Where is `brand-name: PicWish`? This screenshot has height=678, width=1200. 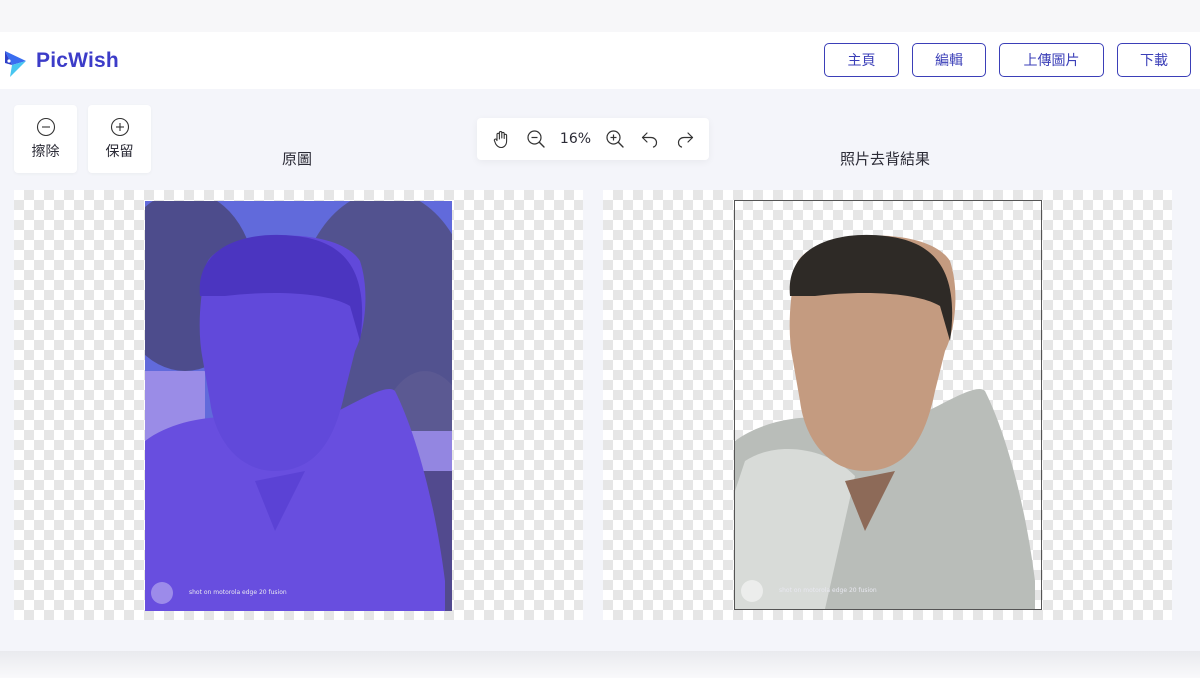 brand-name: PicWish is located at coordinates (77, 60).